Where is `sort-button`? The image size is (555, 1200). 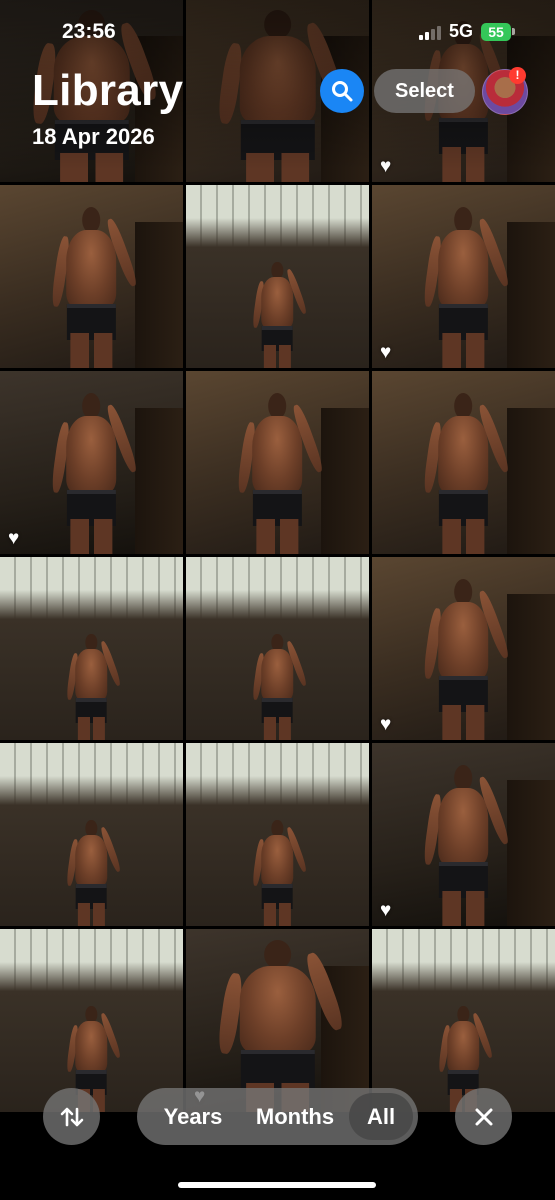 sort-button is located at coordinates (71, 1116).